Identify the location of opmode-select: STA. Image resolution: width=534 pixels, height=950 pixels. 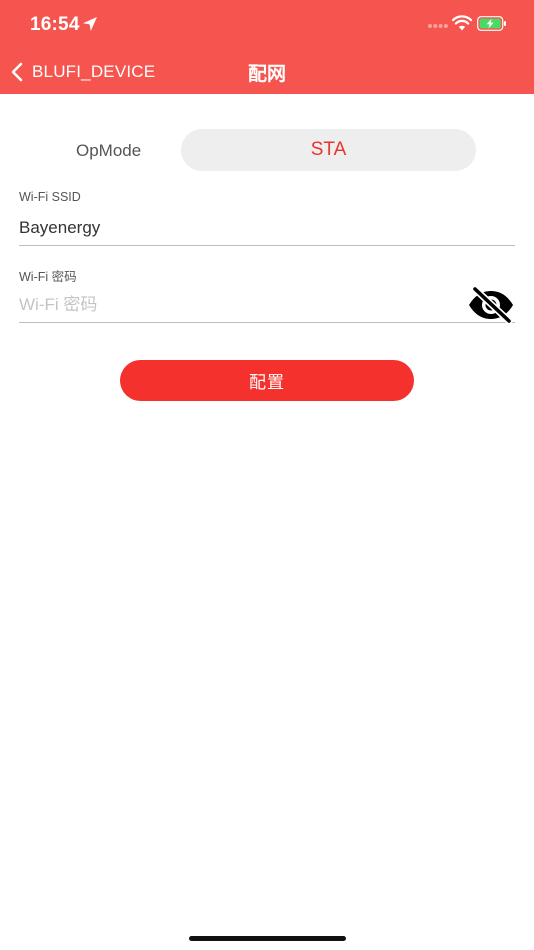
(328, 150).